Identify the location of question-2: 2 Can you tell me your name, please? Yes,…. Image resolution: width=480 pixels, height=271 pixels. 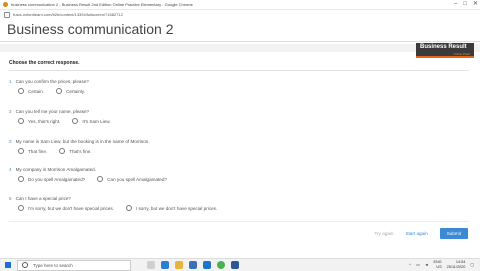
(66, 116).